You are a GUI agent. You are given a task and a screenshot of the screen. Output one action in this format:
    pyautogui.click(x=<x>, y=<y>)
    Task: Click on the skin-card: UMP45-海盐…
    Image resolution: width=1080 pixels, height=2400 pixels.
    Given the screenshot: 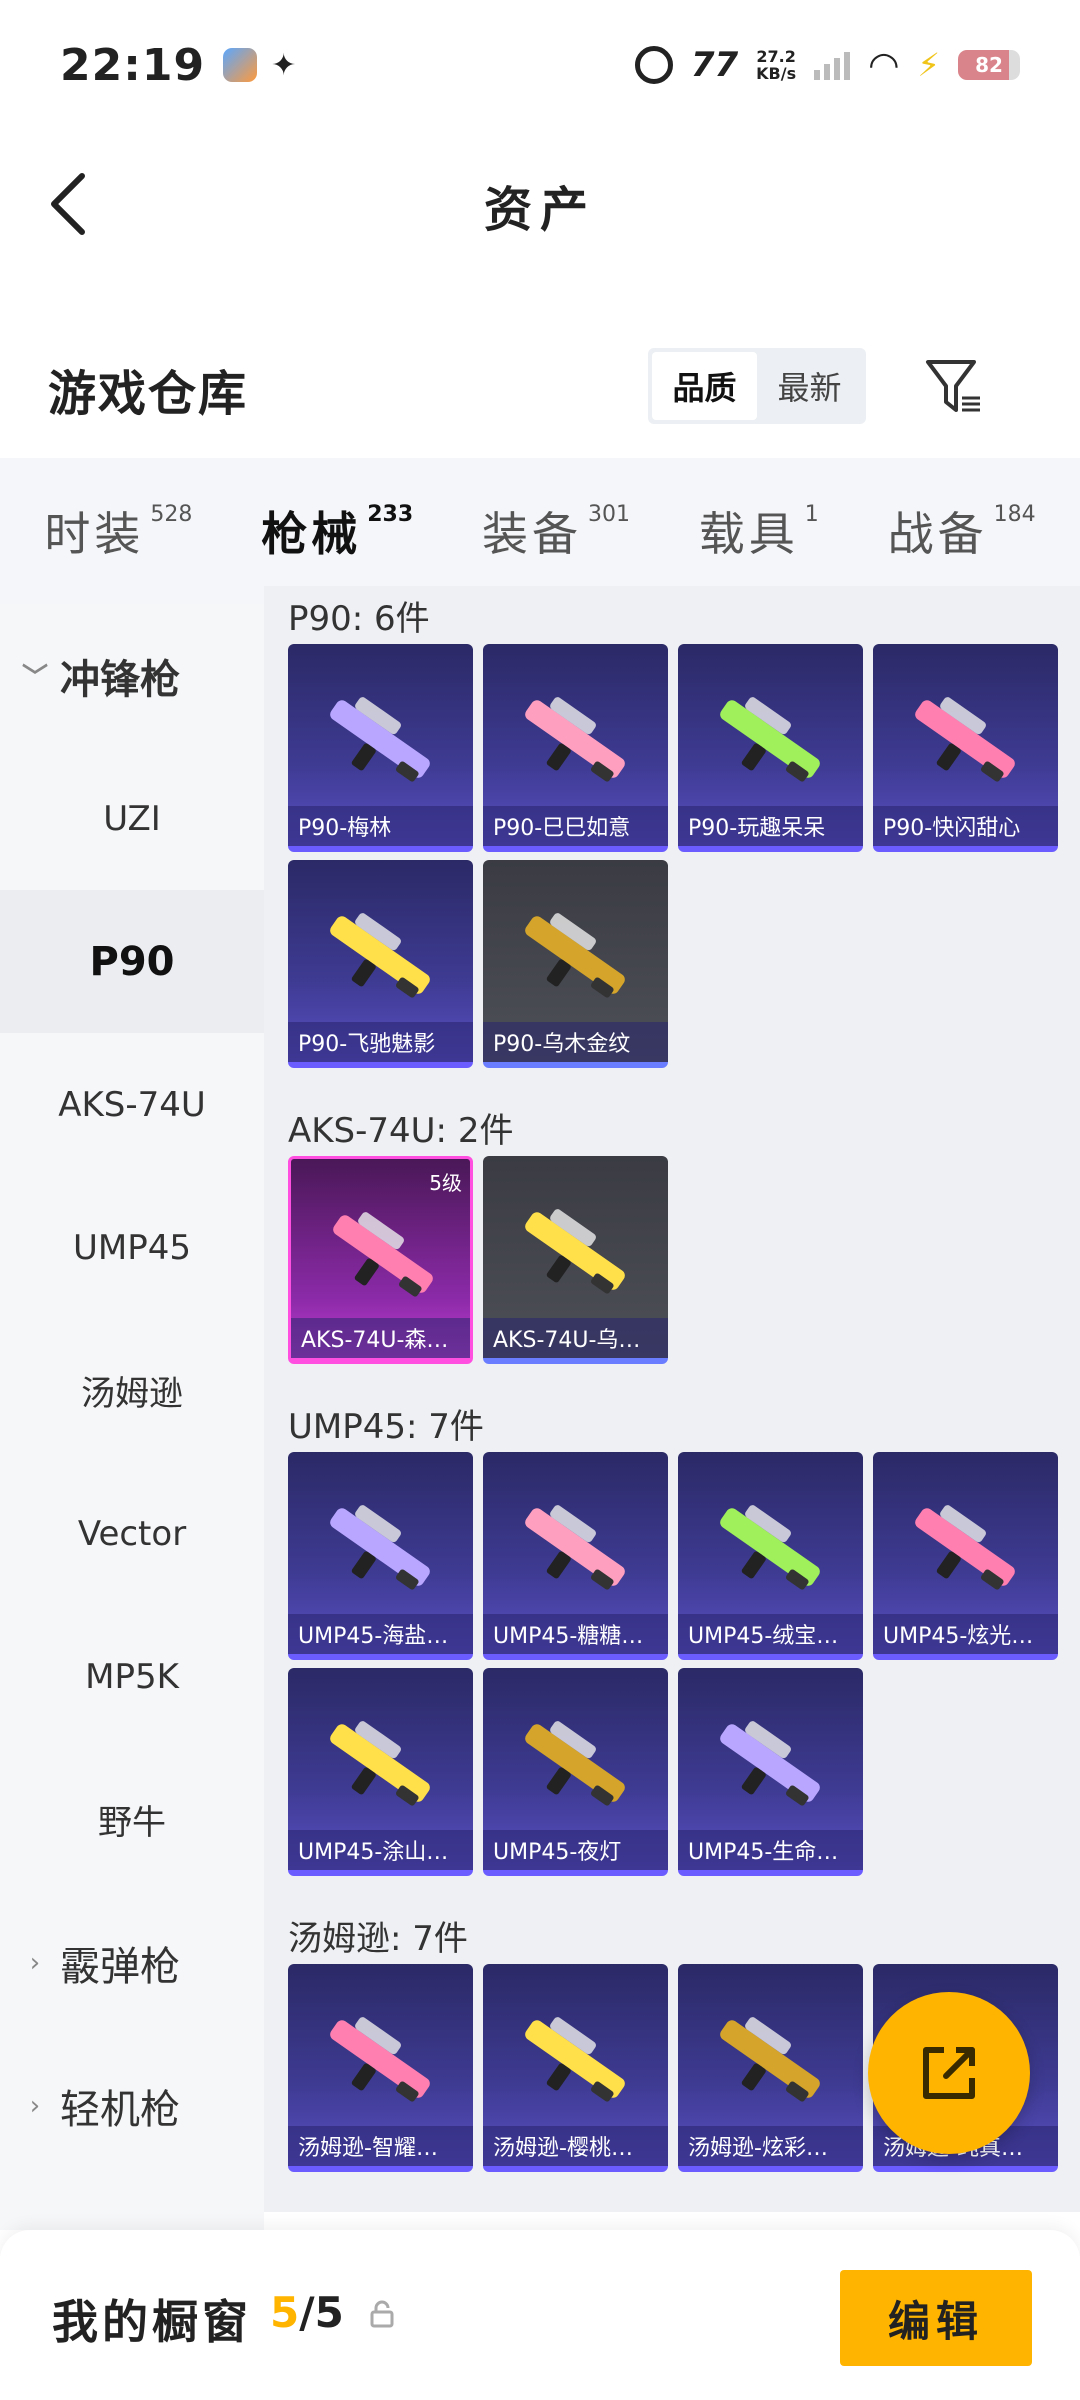 What is the action you would take?
    pyautogui.click(x=380, y=1556)
    